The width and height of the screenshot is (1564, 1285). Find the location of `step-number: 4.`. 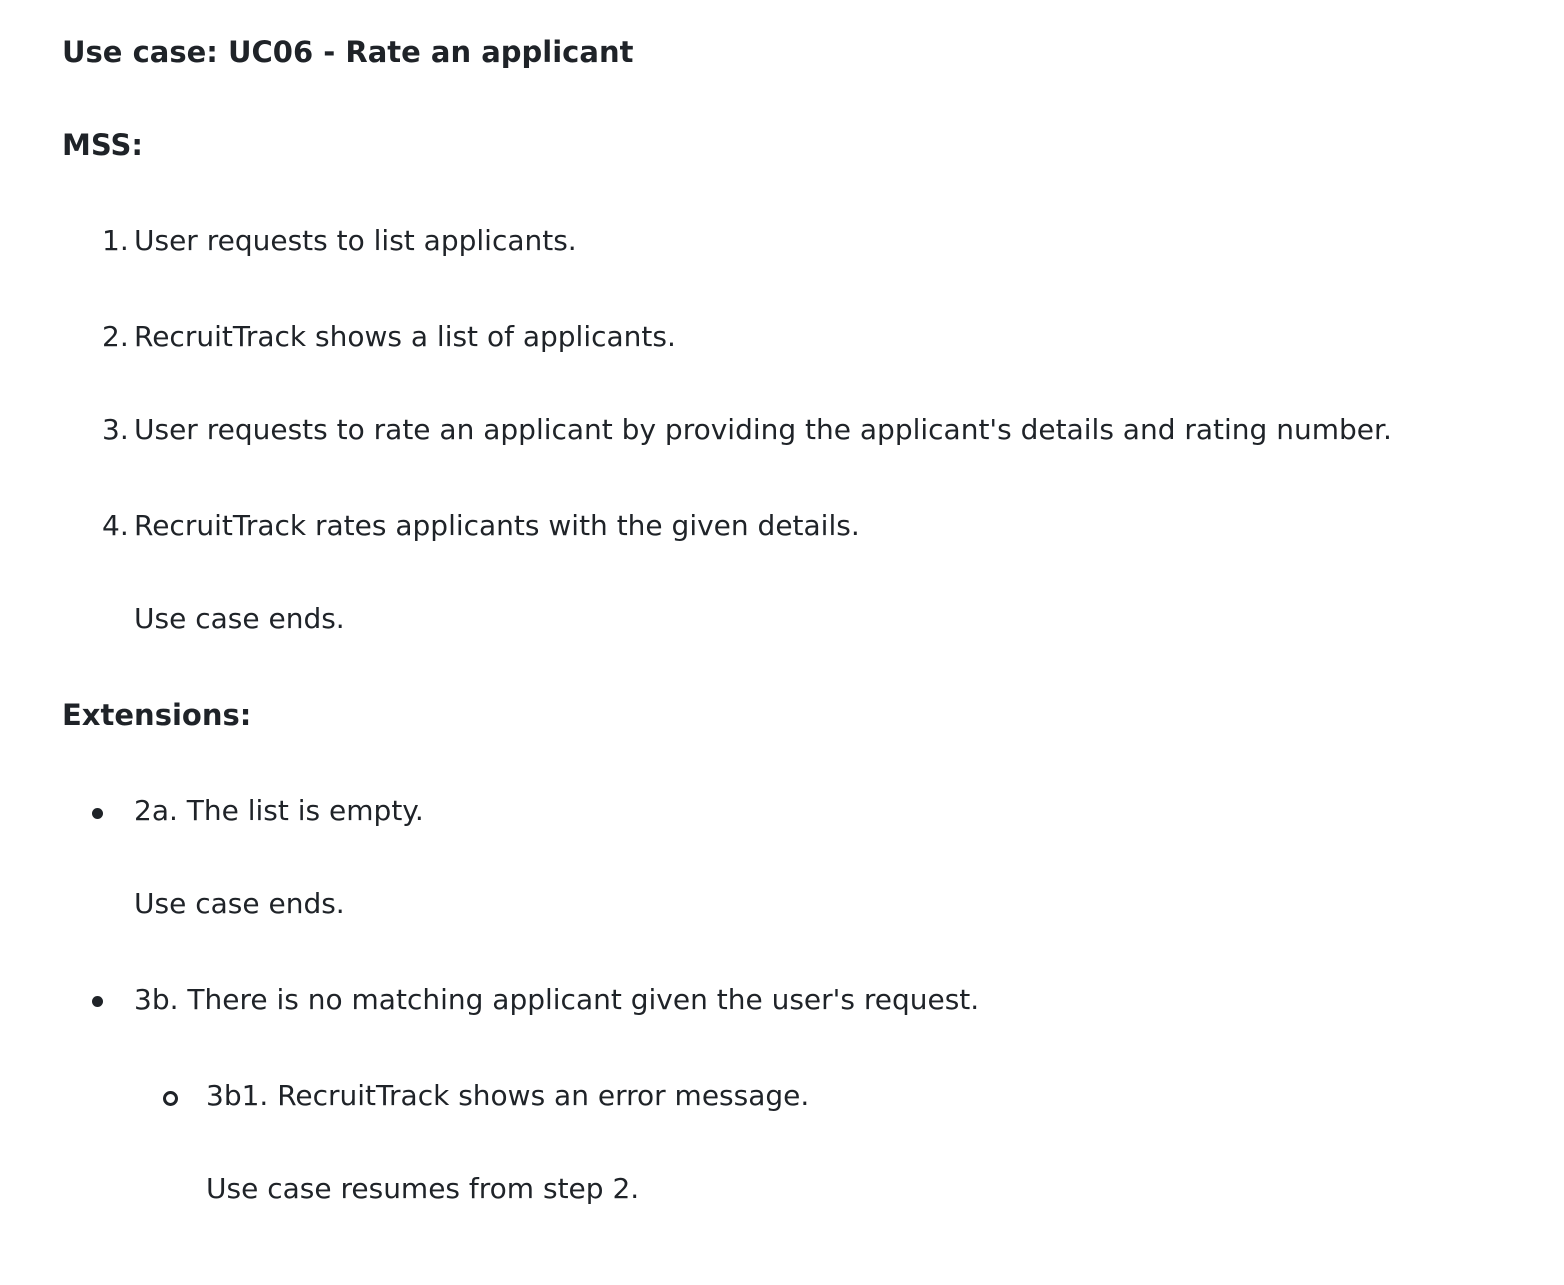

step-number: 4. is located at coordinates (115, 525).